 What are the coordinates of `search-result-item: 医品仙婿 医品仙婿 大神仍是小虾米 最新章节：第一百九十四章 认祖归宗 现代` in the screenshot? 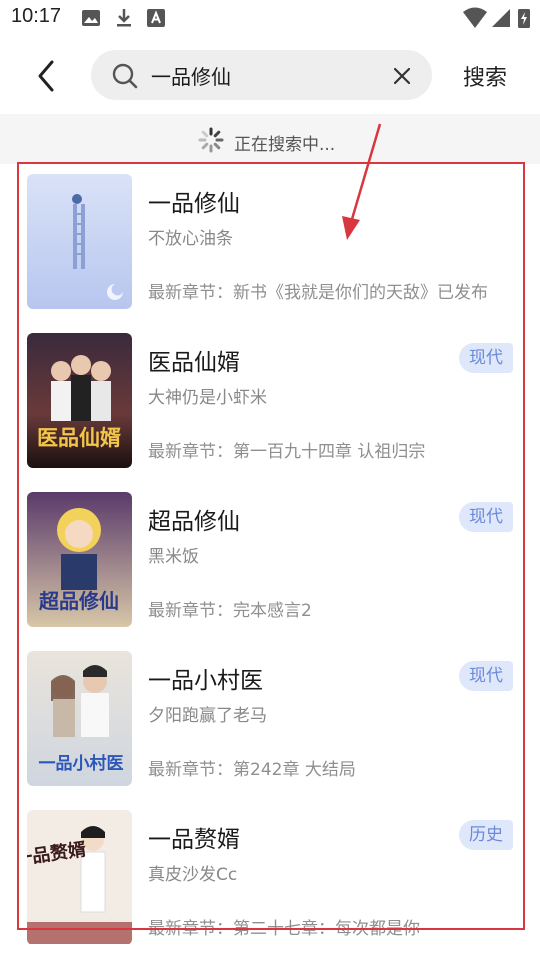 It's located at (270, 403).